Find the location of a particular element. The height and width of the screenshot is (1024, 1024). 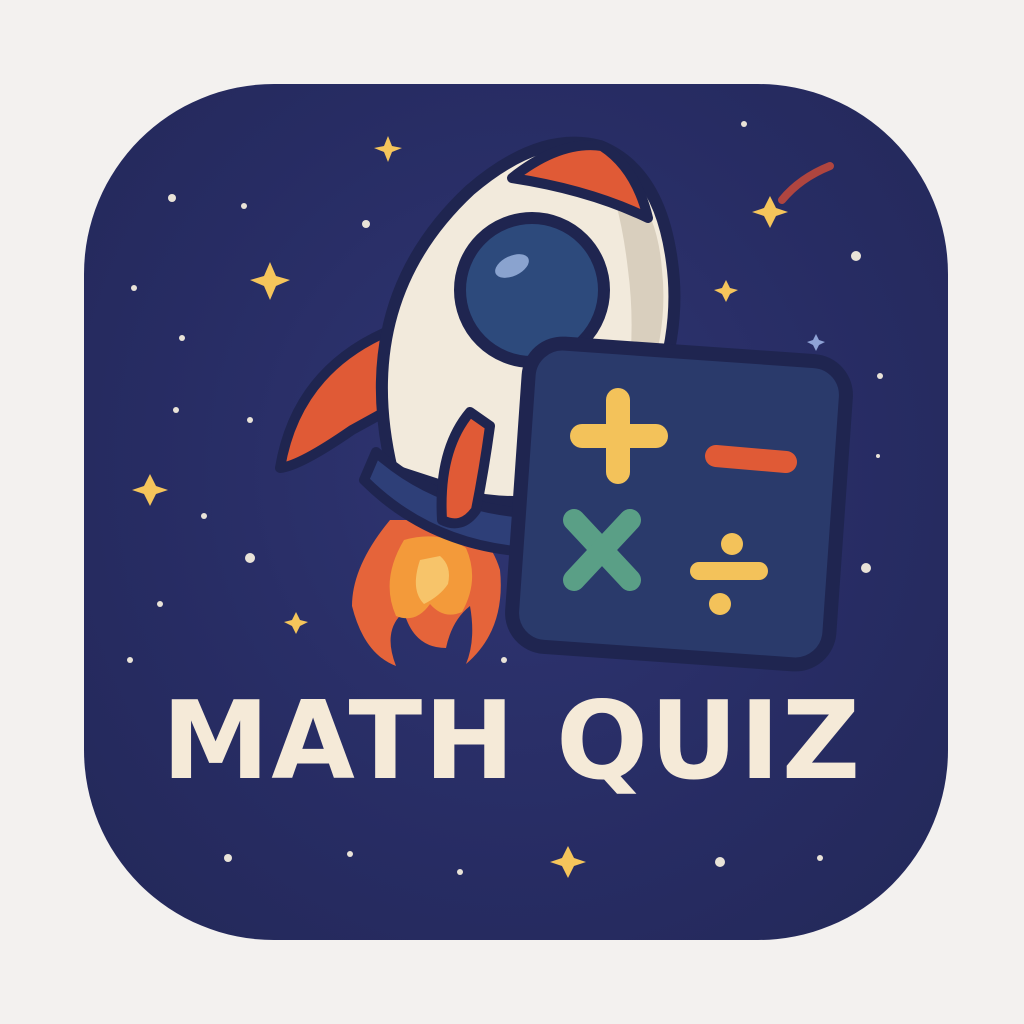

math-symbols-card is located at coordinates (679, 504).